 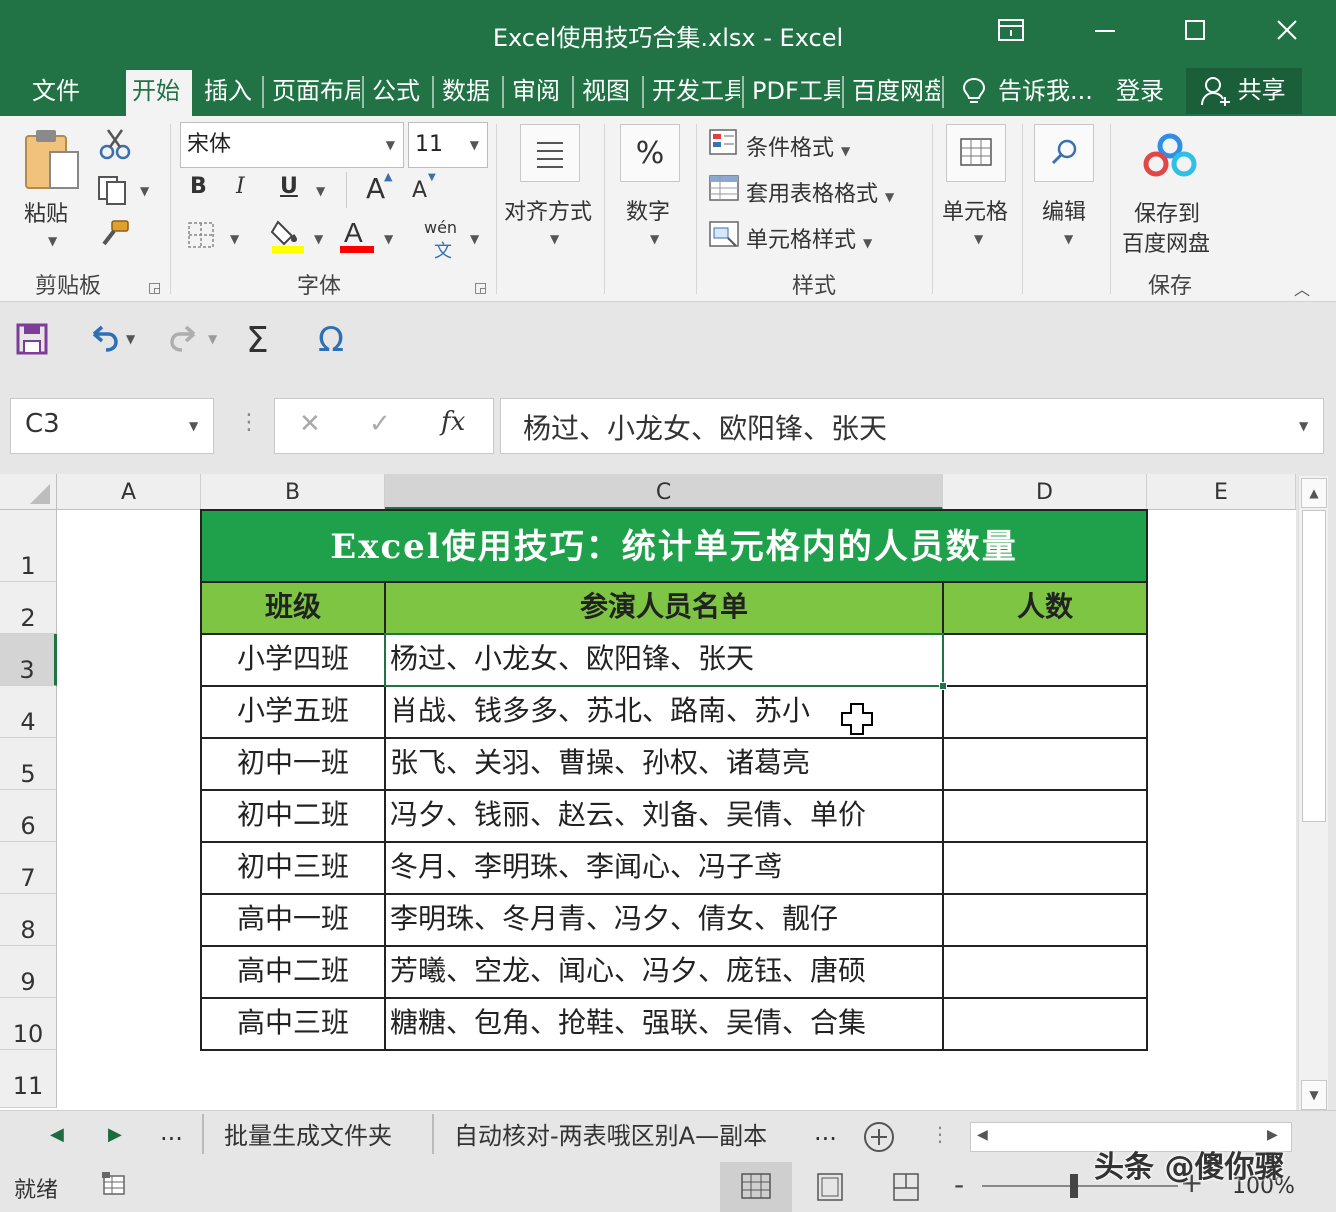 What do you see at coordinates (115, 146) in the screenshot?
I see `cut-icon` at bounding box center [115, 146].